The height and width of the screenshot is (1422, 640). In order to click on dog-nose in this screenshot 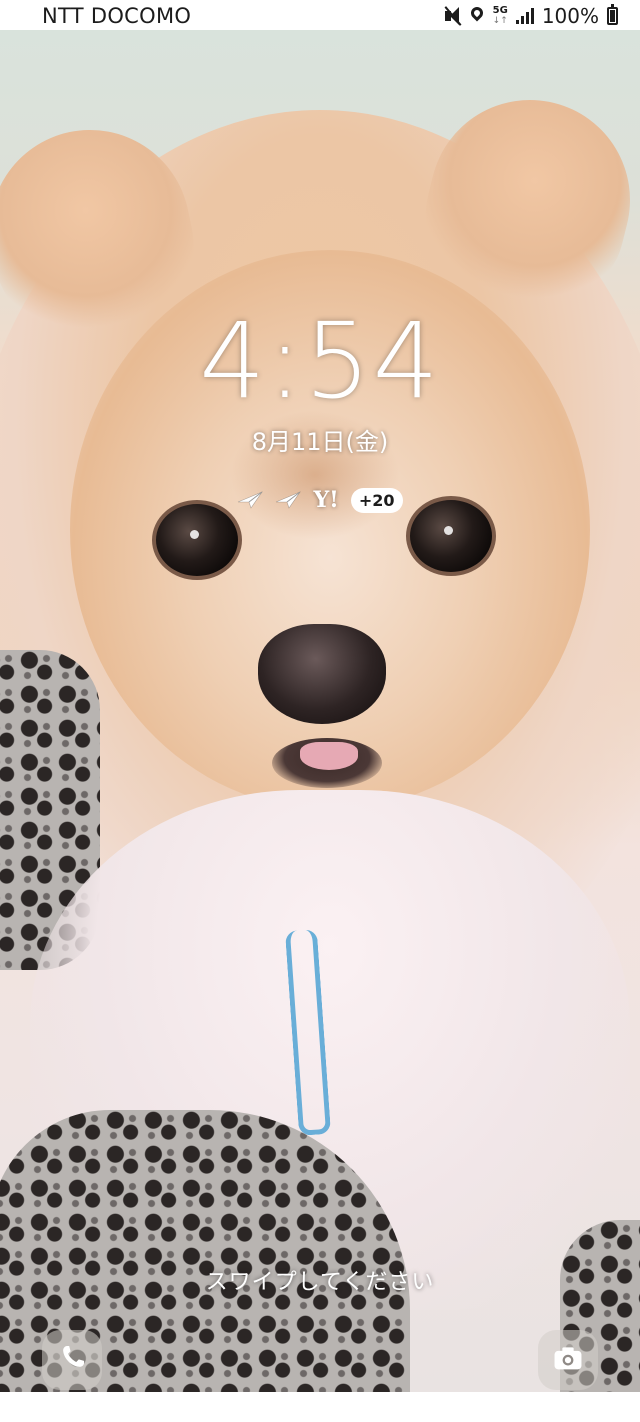, I will do `click(322, 674)`.